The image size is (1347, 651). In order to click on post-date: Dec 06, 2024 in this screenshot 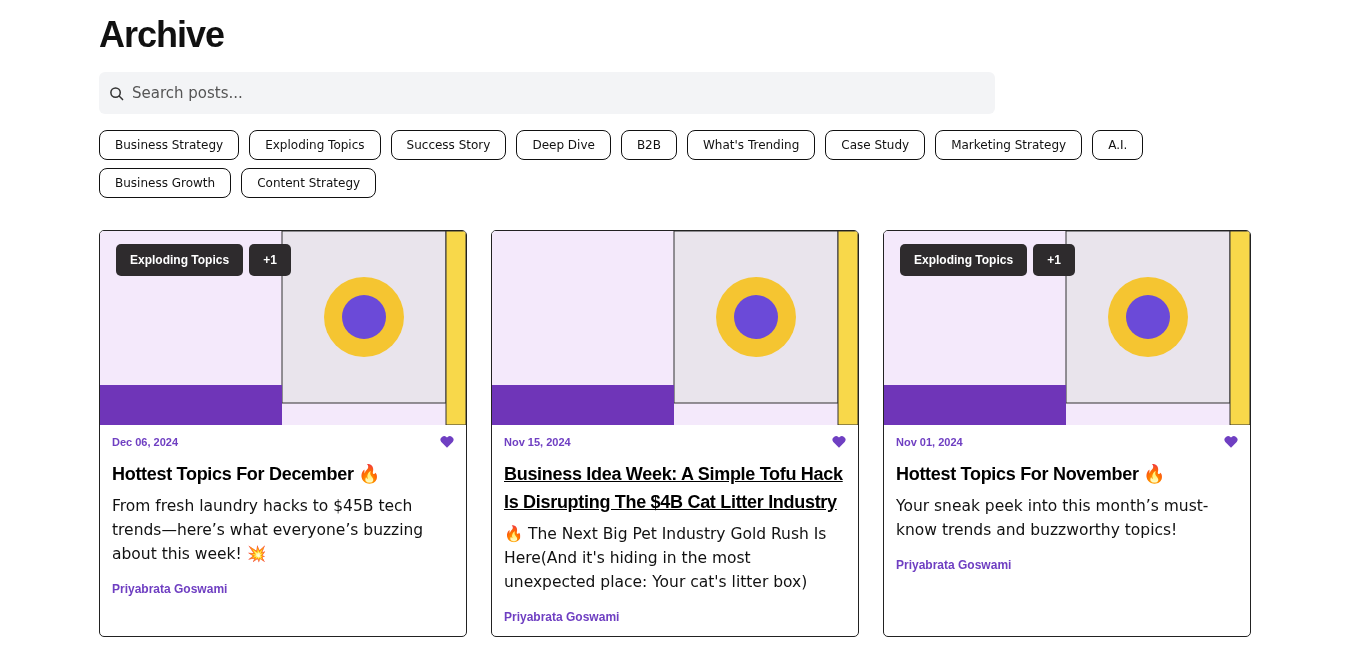, I will do `click(145, 441)`.